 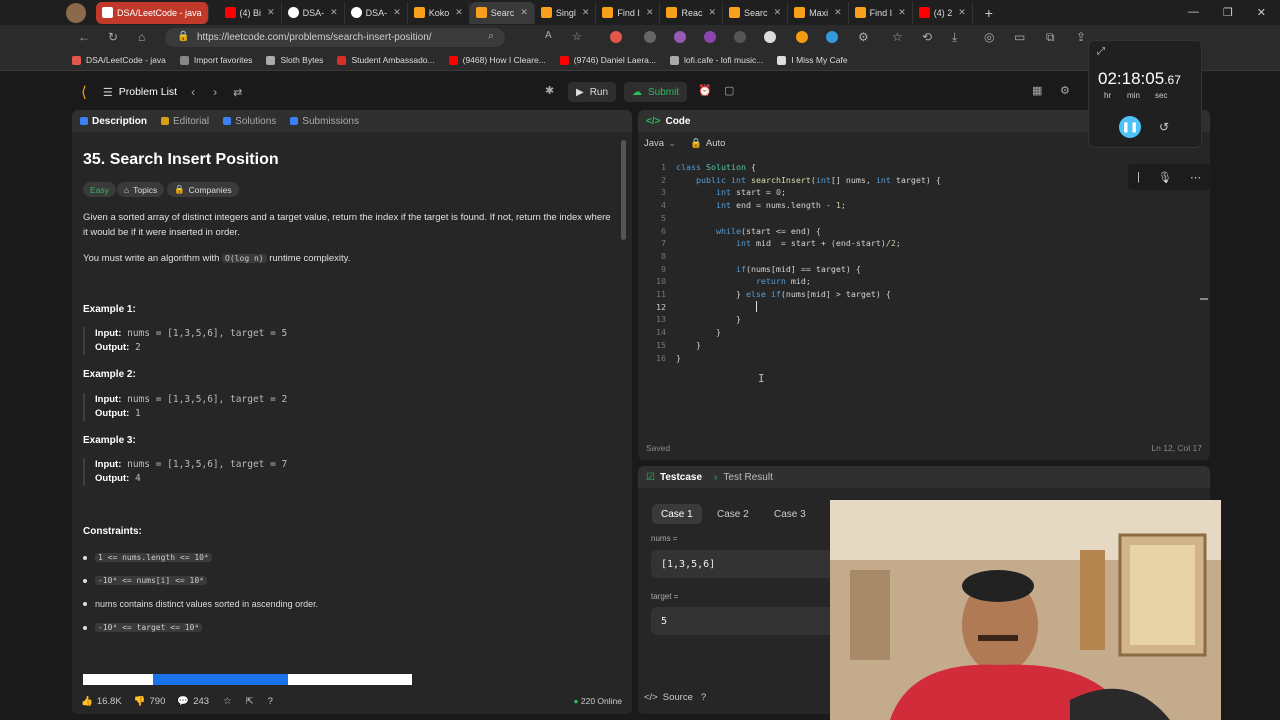 What do you see at coordinates (183, 701) in the screenshot?
I see `comment-icon: 💬` at bounding box center [183, 701].